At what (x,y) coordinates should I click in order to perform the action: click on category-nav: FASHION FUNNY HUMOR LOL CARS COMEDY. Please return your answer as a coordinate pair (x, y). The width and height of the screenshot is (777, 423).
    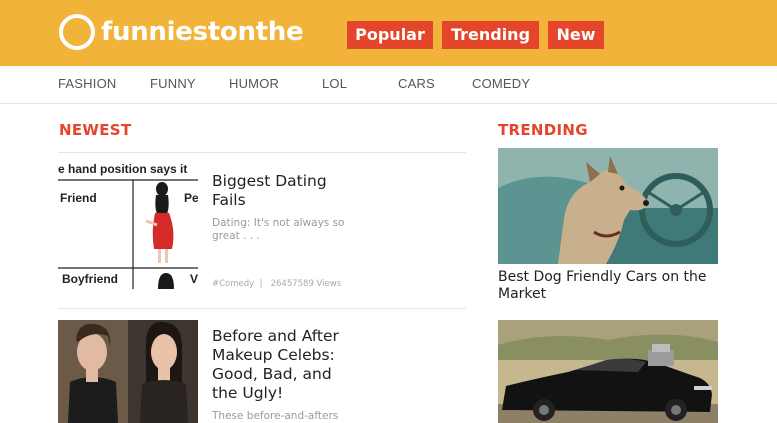
    Looking at the image, I should click on (388, 85).